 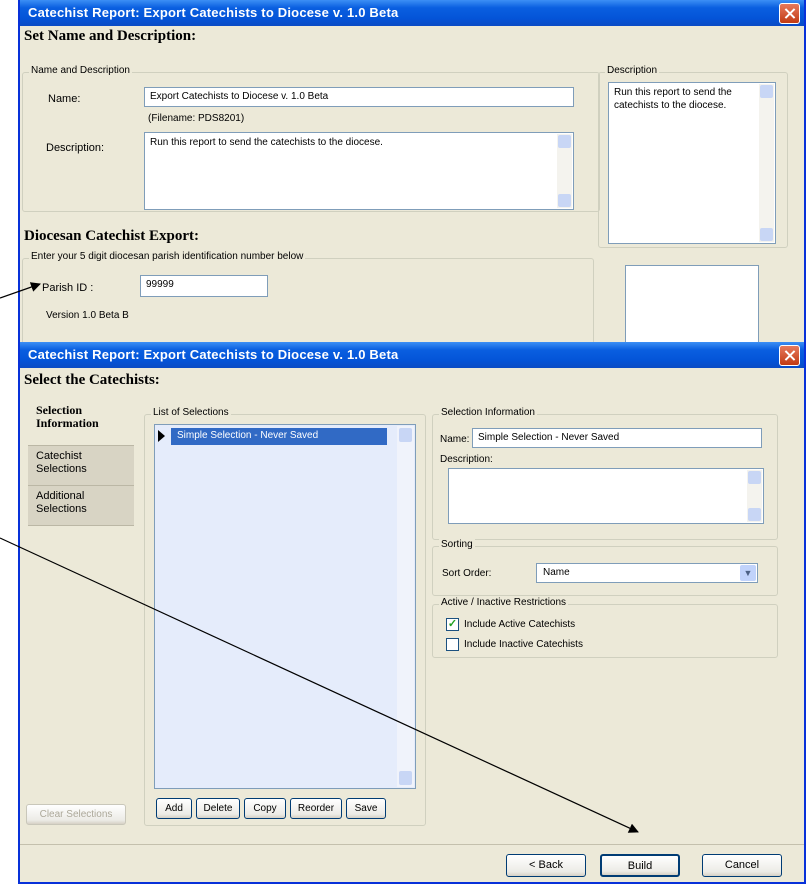 What do you see at coordinates (75, 148) in the screenshot?
I see `description-label: Description:` at bounding box center [75, 148].